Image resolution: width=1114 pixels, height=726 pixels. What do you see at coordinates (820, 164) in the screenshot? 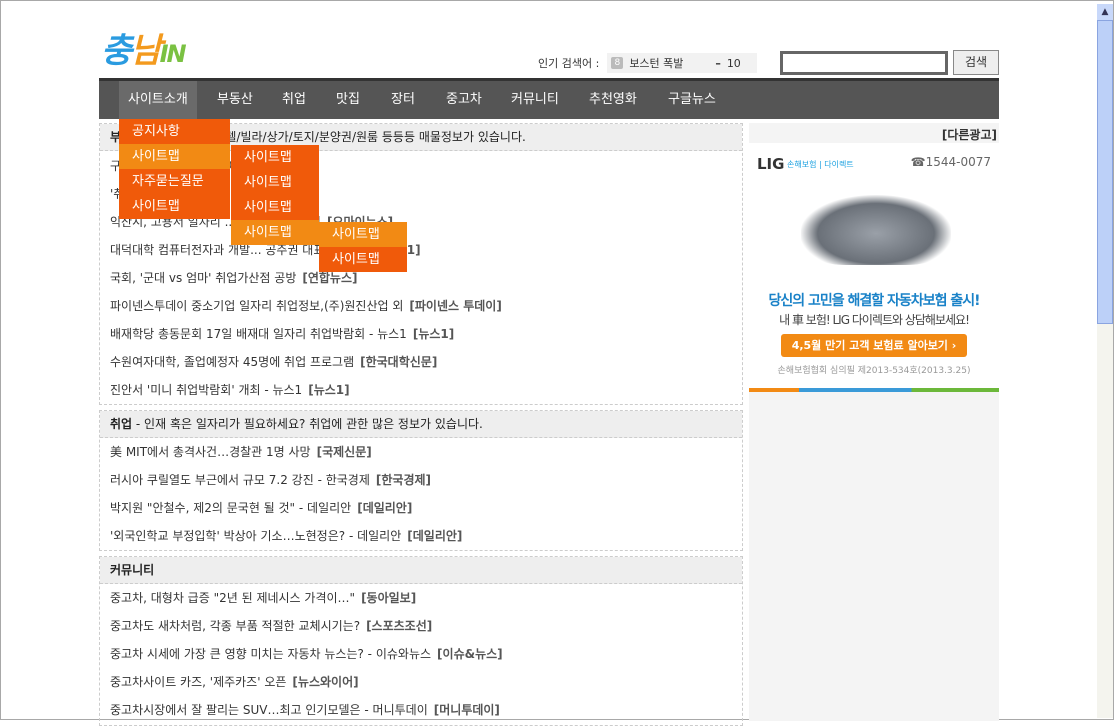
I see `ad-brand-sub: 손해보험 | 다이렉트` at bounding box center [820, 164].